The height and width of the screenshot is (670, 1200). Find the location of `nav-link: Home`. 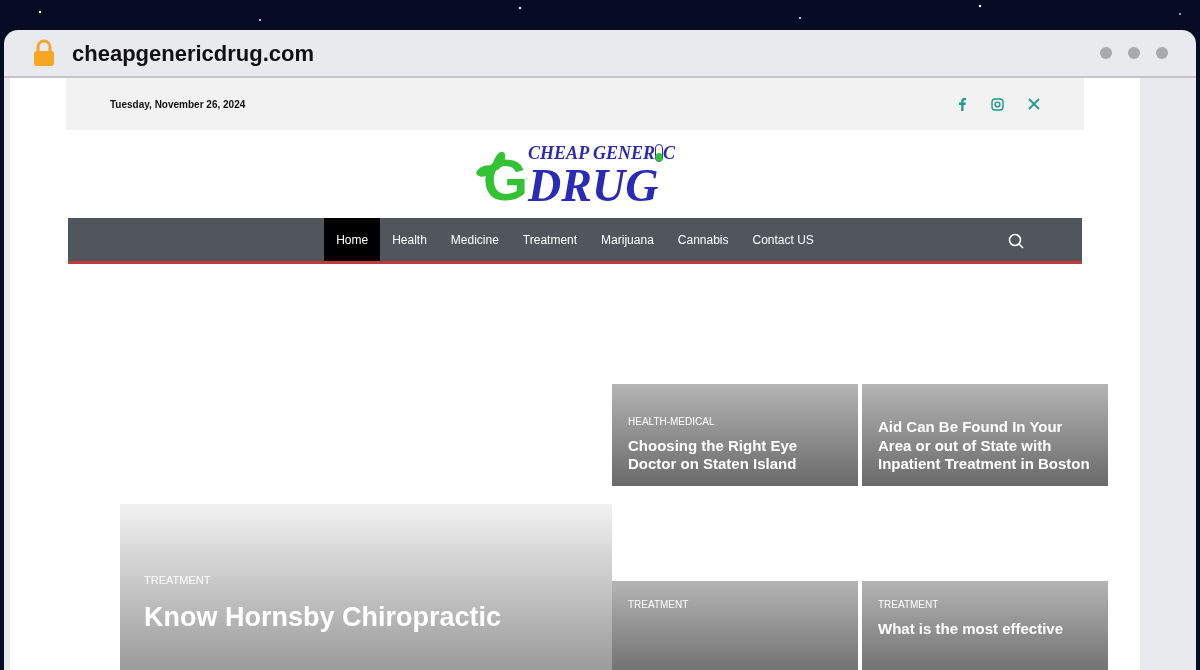

nav-link: Home is located at coordinates (352, 239).